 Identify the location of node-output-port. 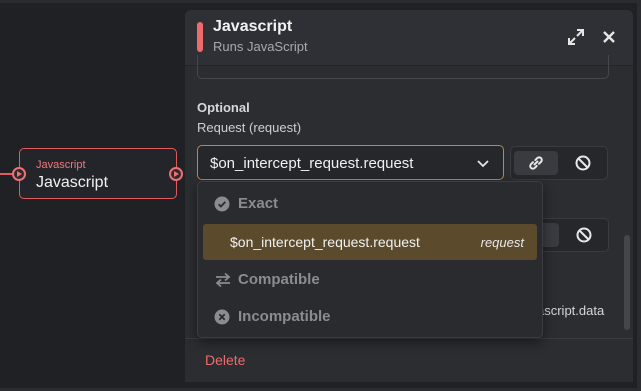
(176, 174).